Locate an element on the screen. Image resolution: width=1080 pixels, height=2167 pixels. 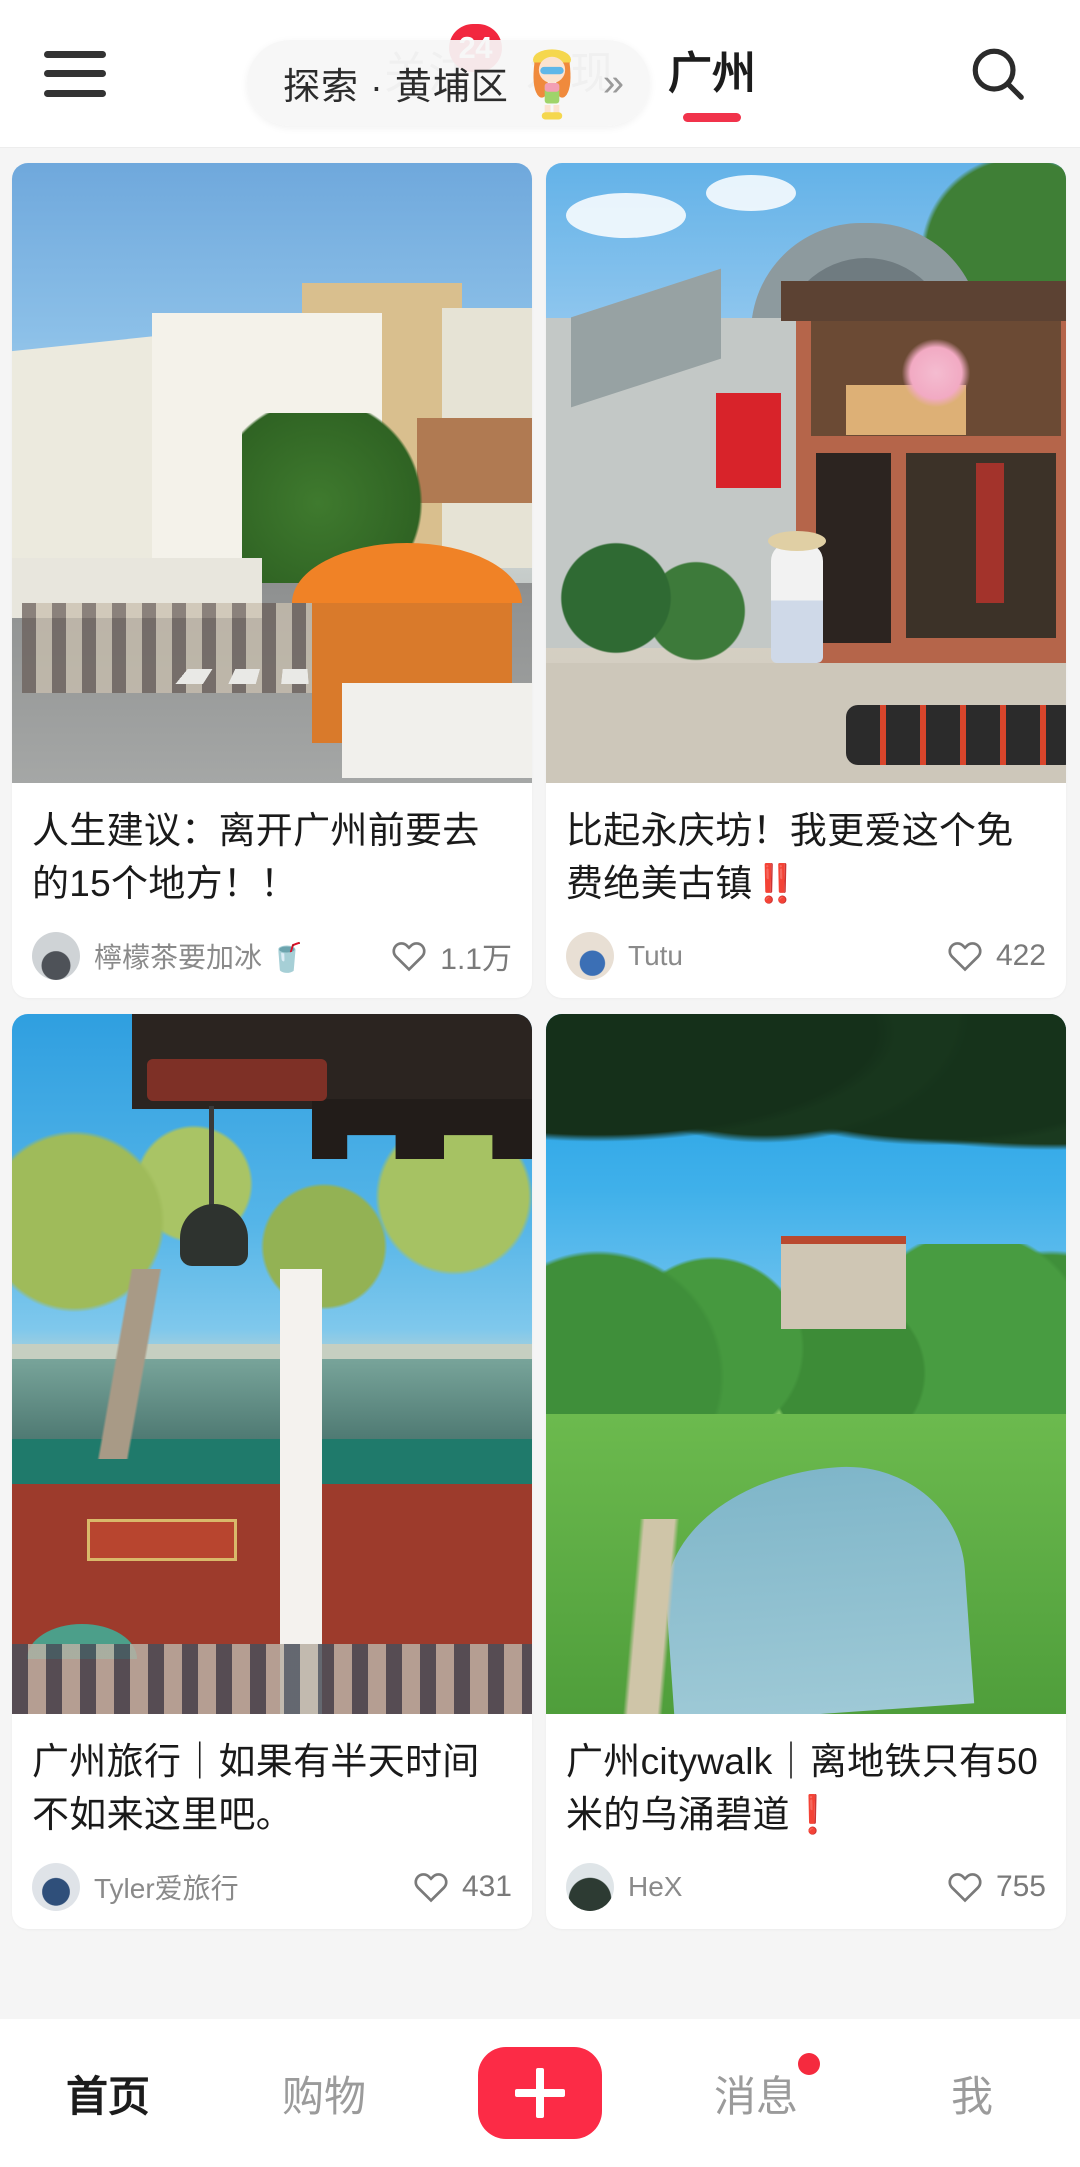
bottom-navigation-bar: 首页 购物 消息 我 is located at coordinates (540, 2093).